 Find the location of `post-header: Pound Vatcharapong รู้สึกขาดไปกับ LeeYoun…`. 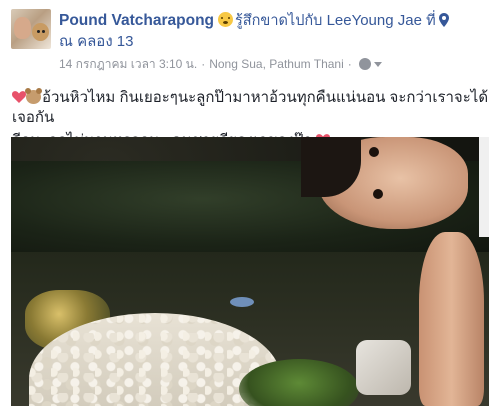

post-header: Pound Vatcharapong รู้สึกขาดไปกับ LeeYoun… is located at coordinates (254, 20).